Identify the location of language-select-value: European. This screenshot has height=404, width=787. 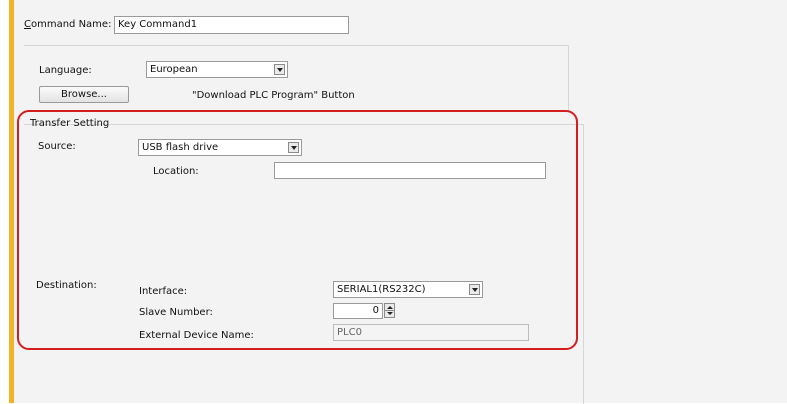
(174, 69).